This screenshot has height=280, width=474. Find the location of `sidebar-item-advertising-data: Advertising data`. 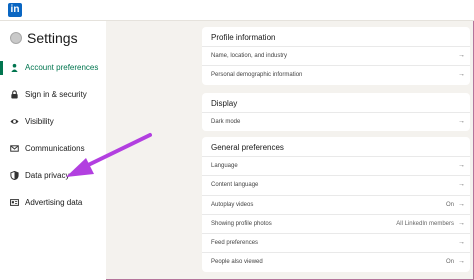

sidebar-item-advertising-data: Advertising data is located at coordinates (46, 202).